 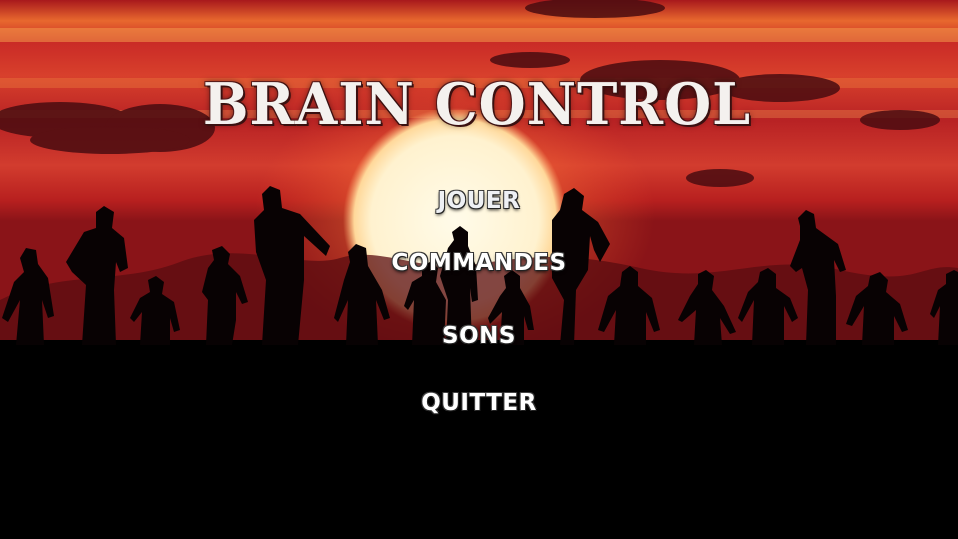 What do you see at coordinates (479, 201) in the screenshot?
I see `play-button: JOUER` at bounding box center [479, 201].